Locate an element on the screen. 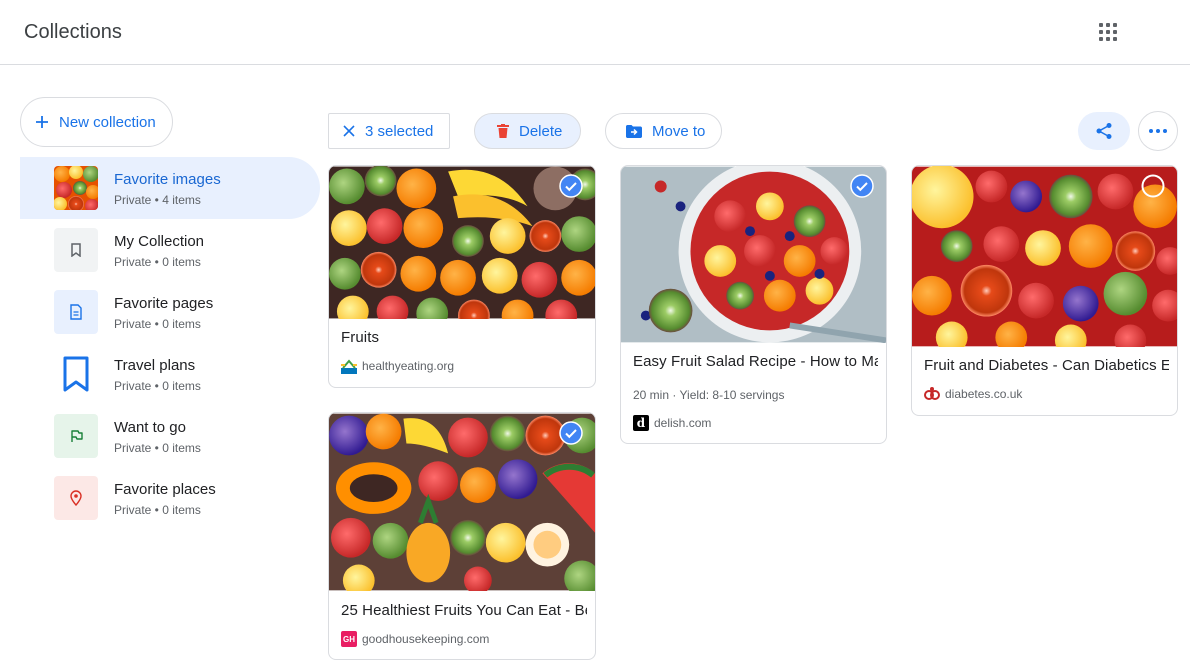 The width and height of the screenshot is (1190, 672). sidebar-item-name: Travel plans is located at coordinates (155, 365).